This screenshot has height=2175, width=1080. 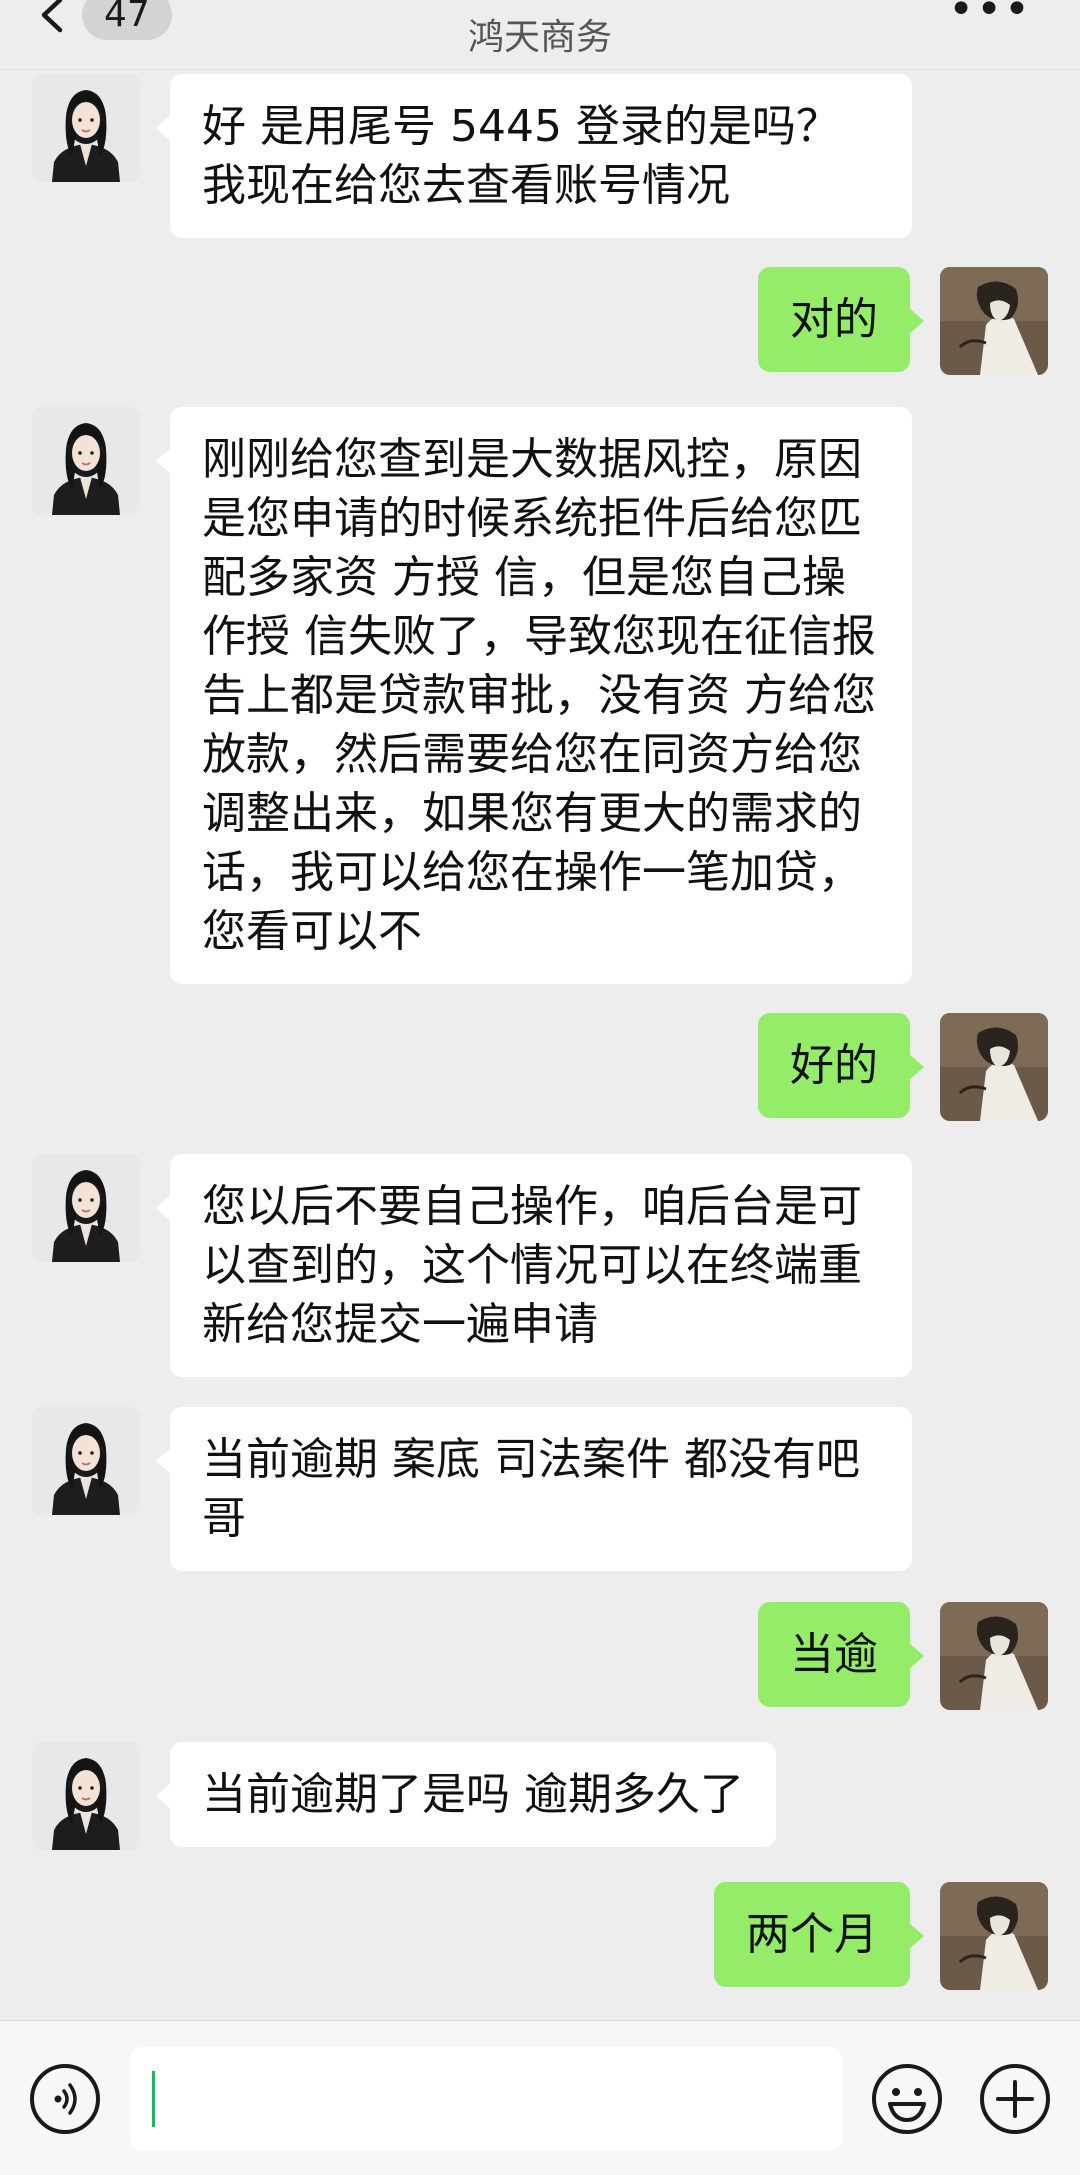 What do you see at coordinates (486, 2099) in the screenshot?
I see `message-input` at bounding box center [486, 2099].